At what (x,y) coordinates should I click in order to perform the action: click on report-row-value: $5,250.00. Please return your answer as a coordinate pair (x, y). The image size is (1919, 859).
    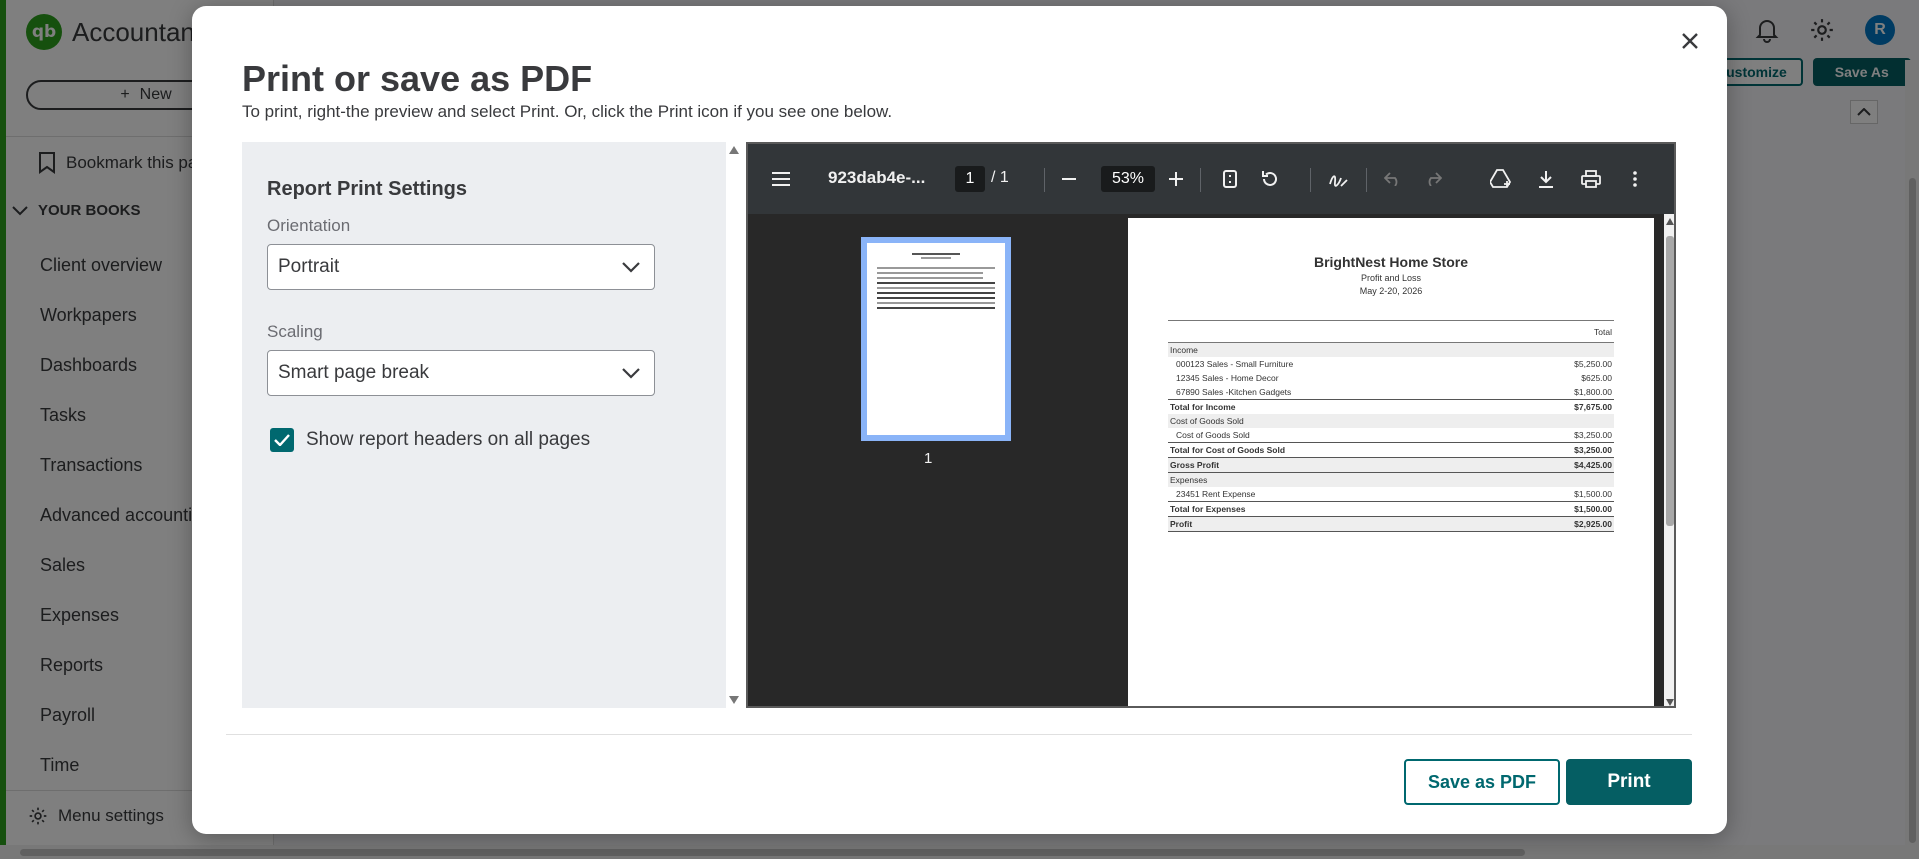
    Looking at the image, I should click on (1593, 364).